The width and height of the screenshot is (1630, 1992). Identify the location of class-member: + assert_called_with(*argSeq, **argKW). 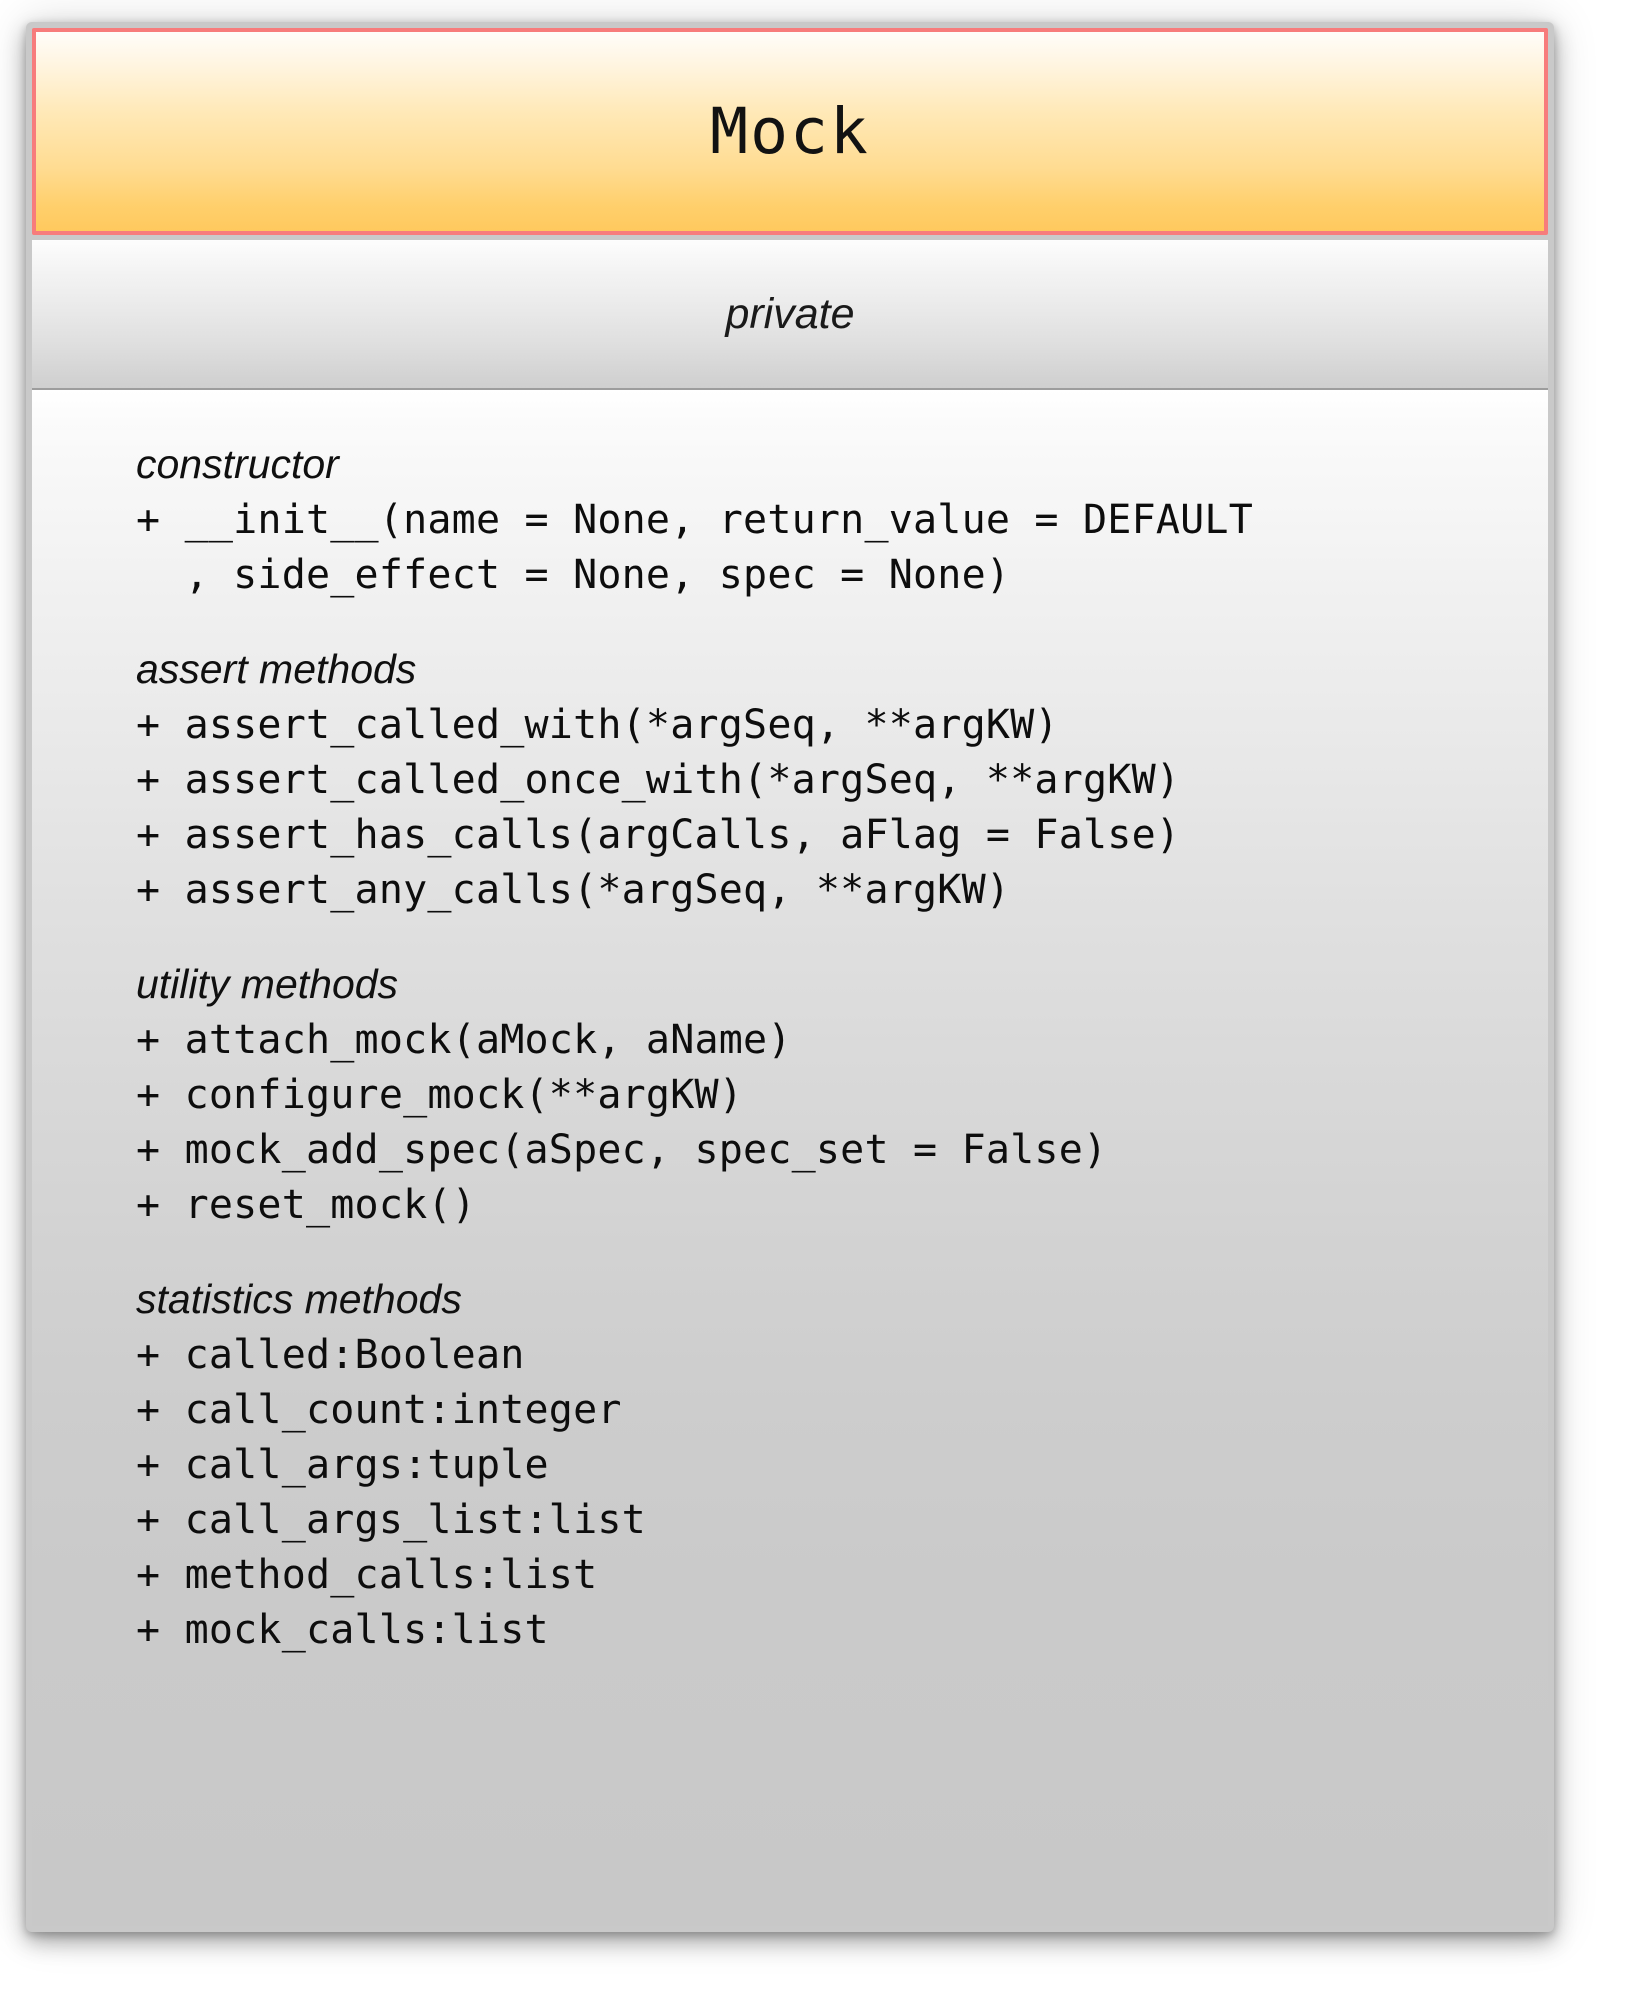
(790, 725).